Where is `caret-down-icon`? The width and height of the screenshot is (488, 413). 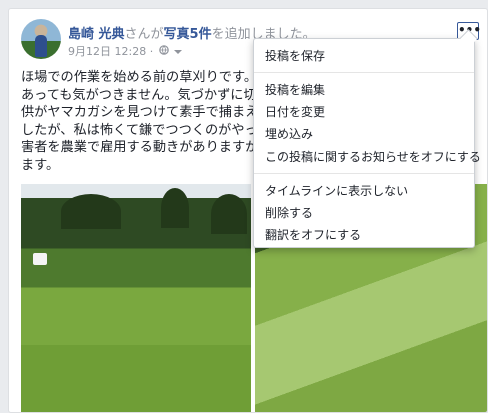
caret-down-icon is located at coordinates (178, 52).